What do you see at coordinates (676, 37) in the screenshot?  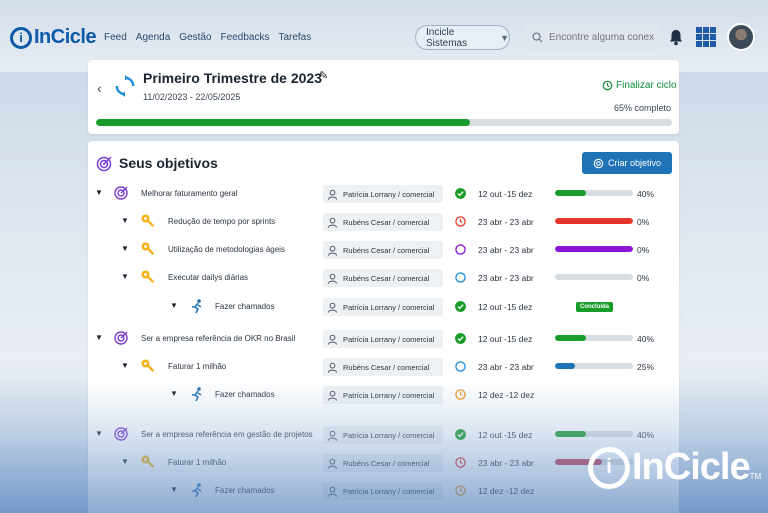 I see `bell-icon` at bounding box center [676, 37].